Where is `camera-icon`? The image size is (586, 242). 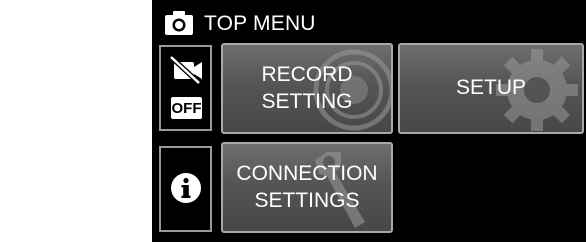 camera-icon is located at coordinates (179, 23).